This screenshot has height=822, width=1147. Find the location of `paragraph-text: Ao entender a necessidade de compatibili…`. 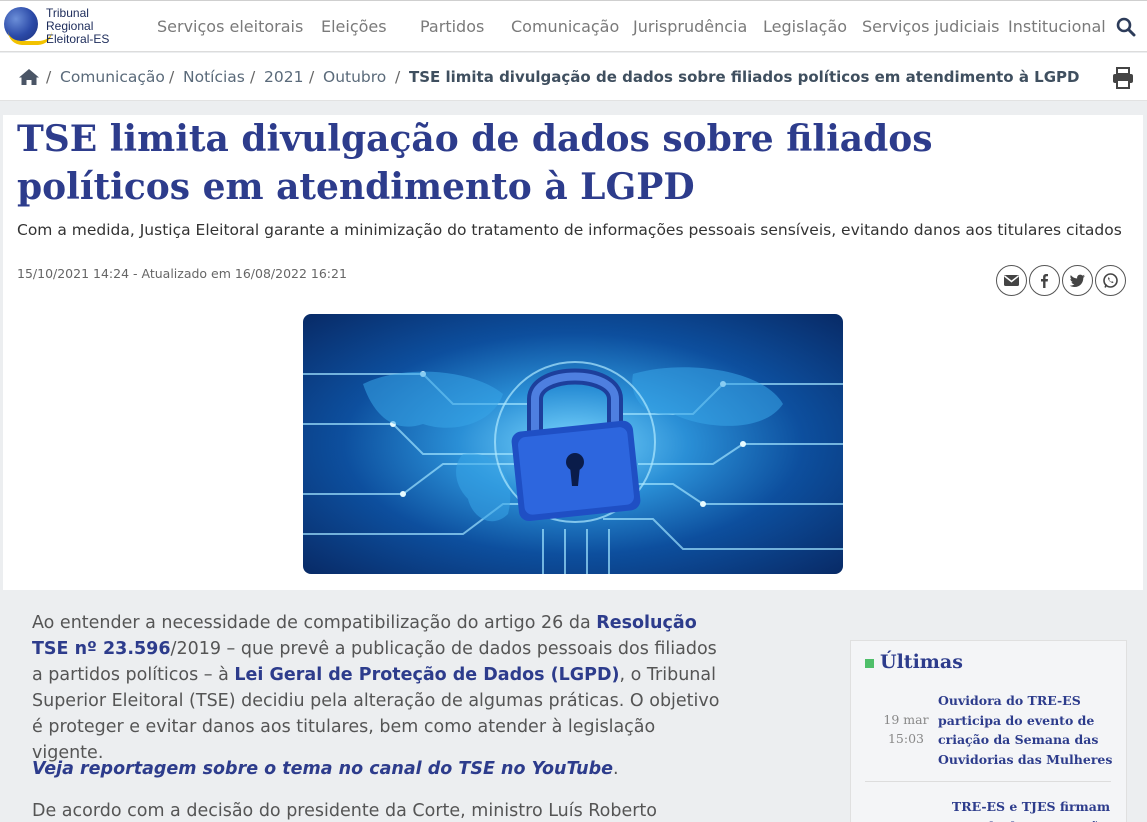

paragraph-text: Ao entender a necessidade de compatibili… is located at coordinates (314, 623).